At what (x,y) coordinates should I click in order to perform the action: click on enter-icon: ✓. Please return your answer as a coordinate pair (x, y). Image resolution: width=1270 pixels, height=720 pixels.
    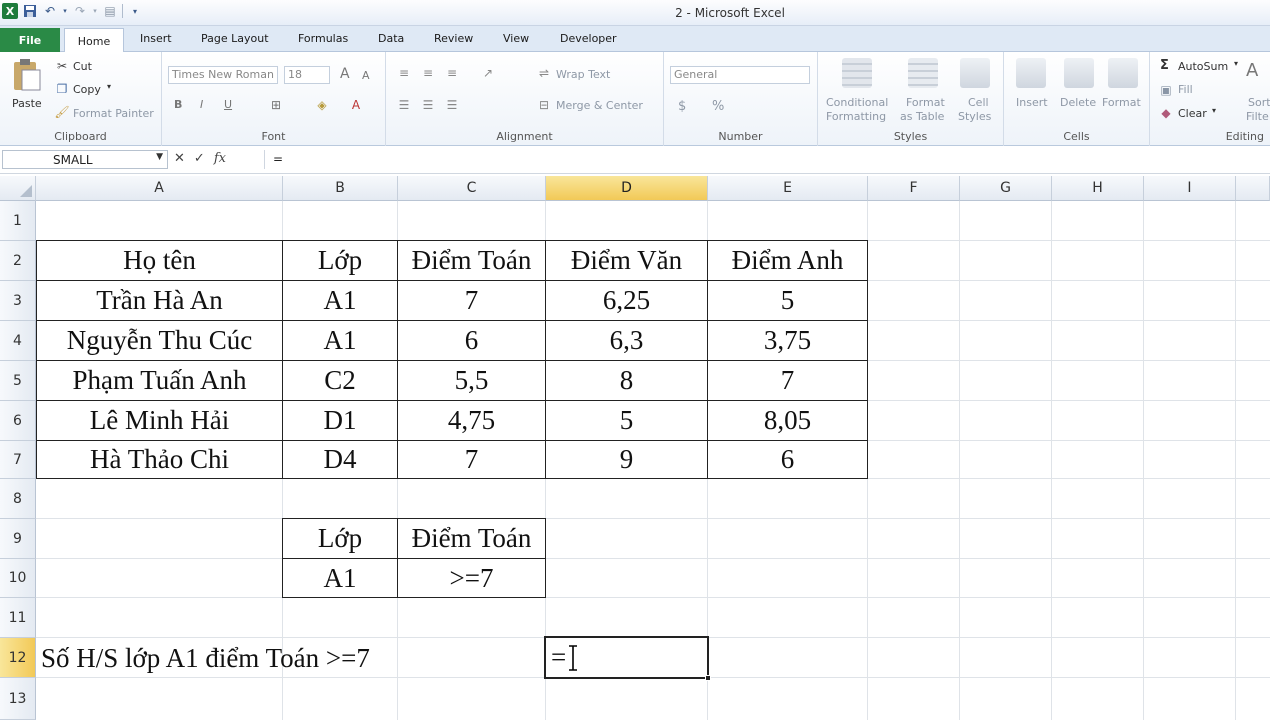
    Looking at the image, I should click on (199, 158).